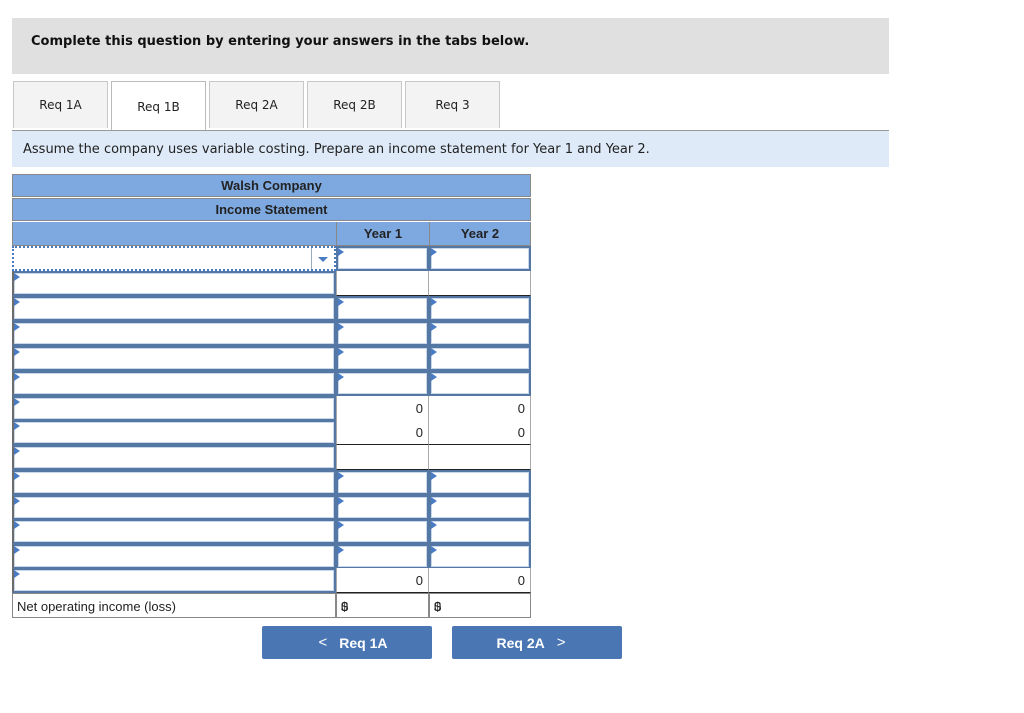  What do you see at coordinates (480, 283) in the screenshot?
I see `year-2-value` at bounding box center [480, 283].